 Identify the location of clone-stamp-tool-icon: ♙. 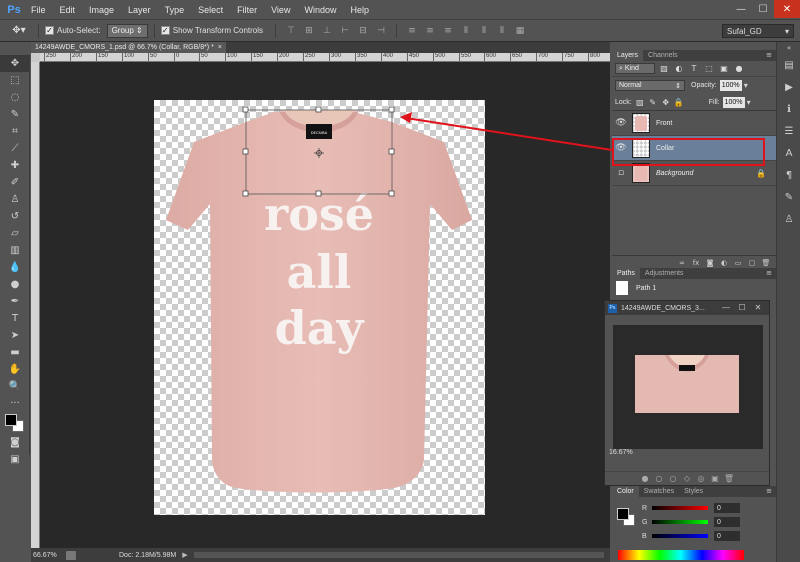
(15, 199).